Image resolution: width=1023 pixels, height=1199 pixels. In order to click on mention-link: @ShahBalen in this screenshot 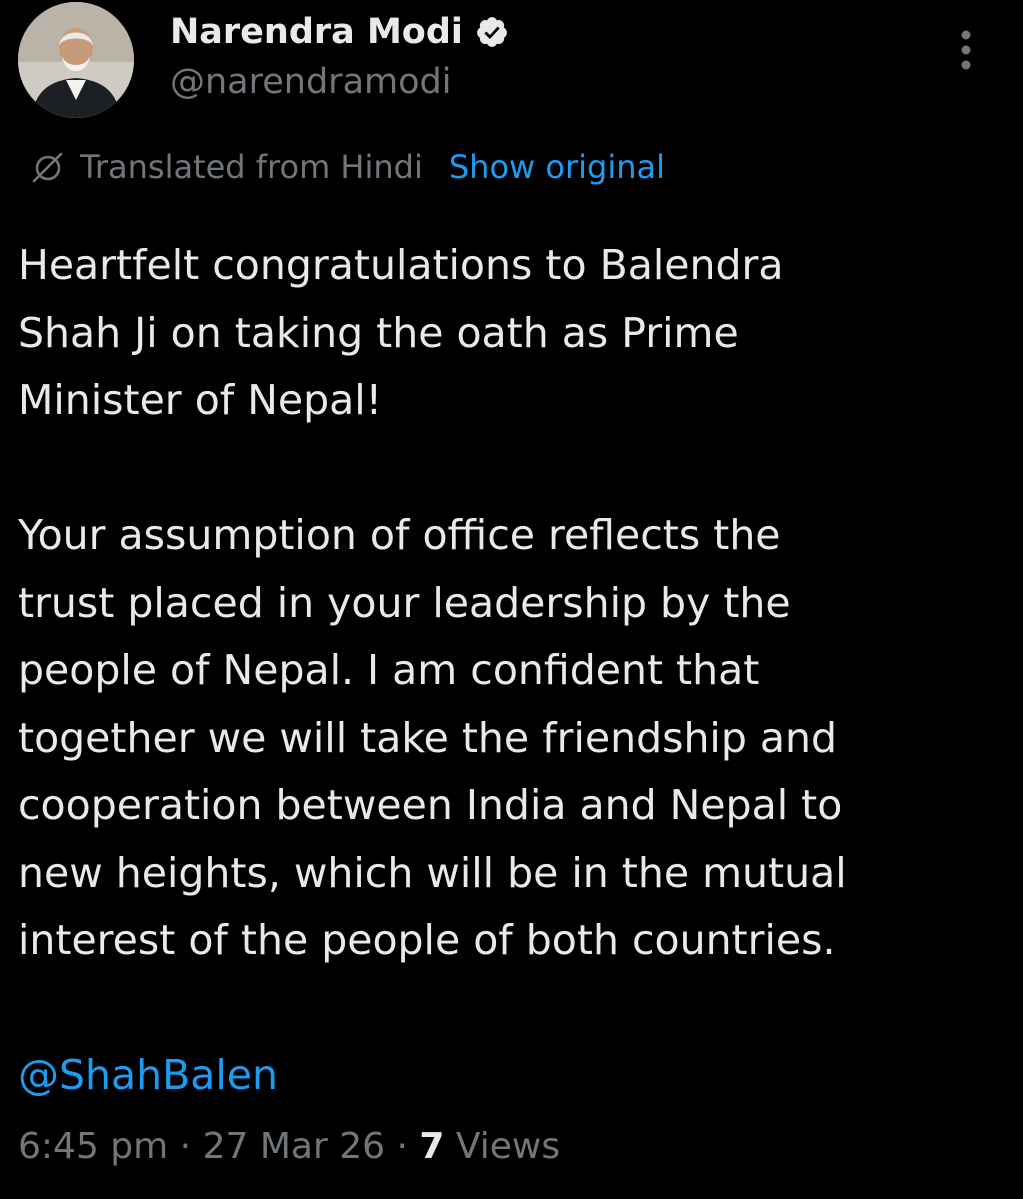, I will do `click(148, 1075)`.